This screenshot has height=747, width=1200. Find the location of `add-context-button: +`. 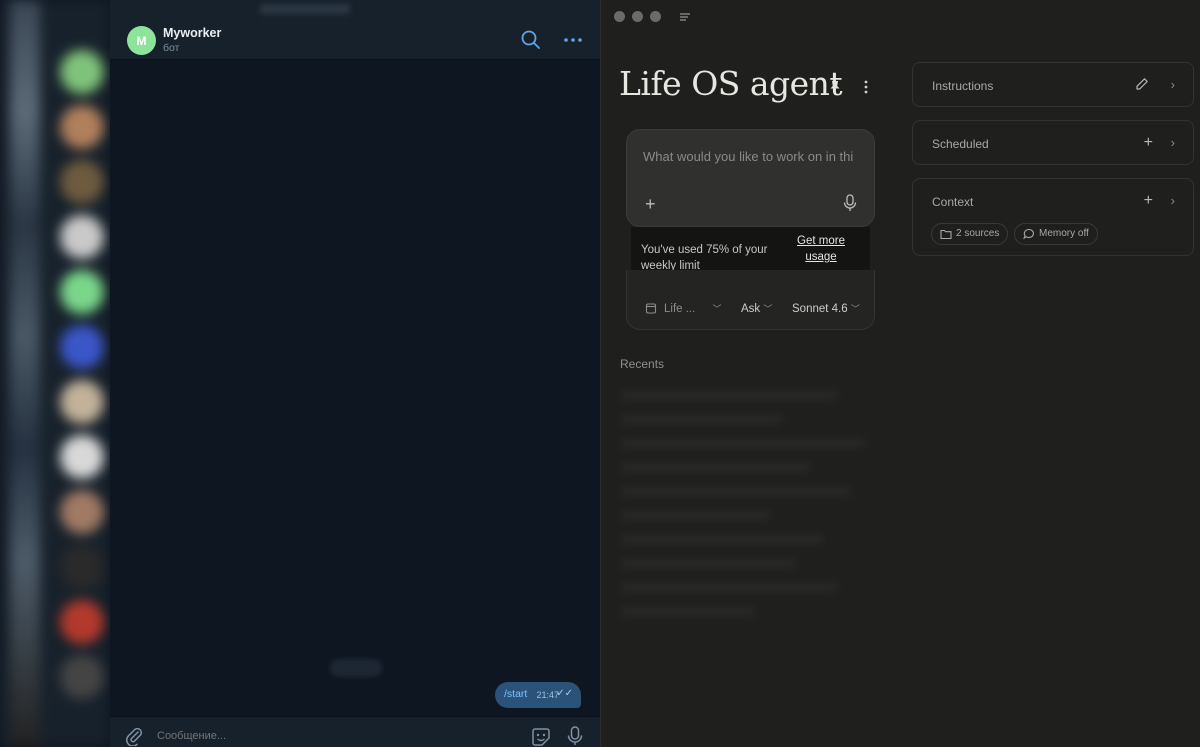

add-context-button: + is located at coordinates (1148, 201).